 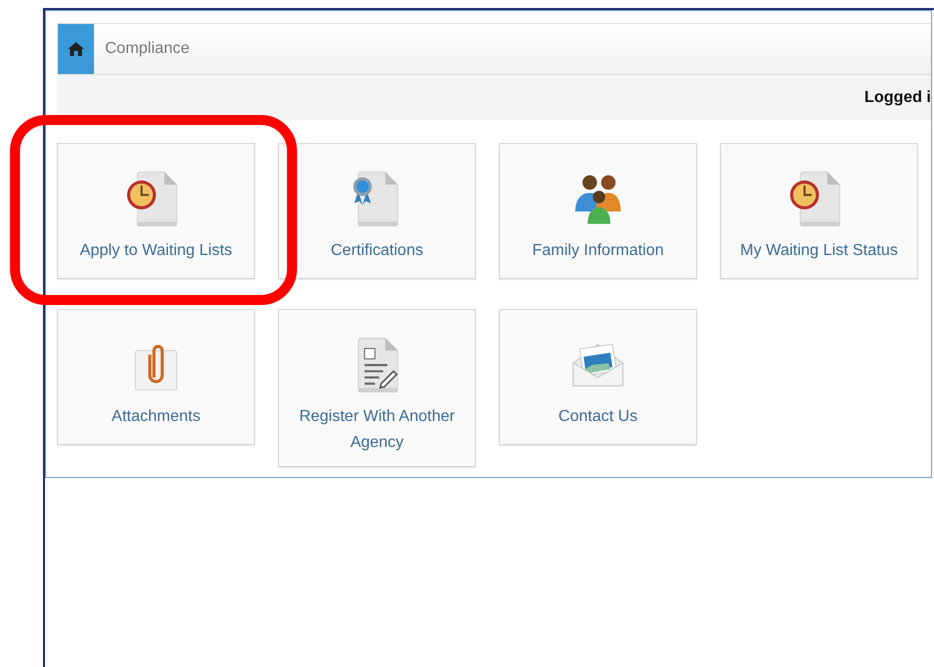 I want to click on home-icon, so click(x=76, y=49).